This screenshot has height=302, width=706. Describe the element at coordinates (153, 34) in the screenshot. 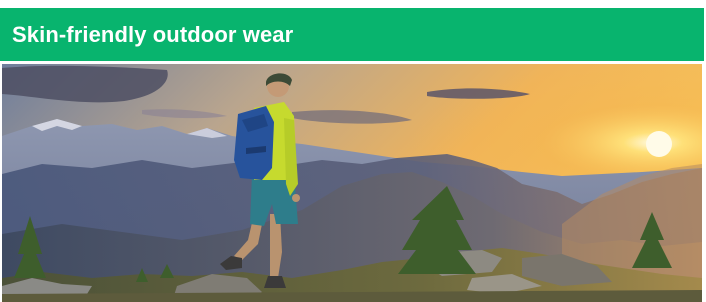

I see `banner-title: Skin-friendly outdoor wear` at that location.